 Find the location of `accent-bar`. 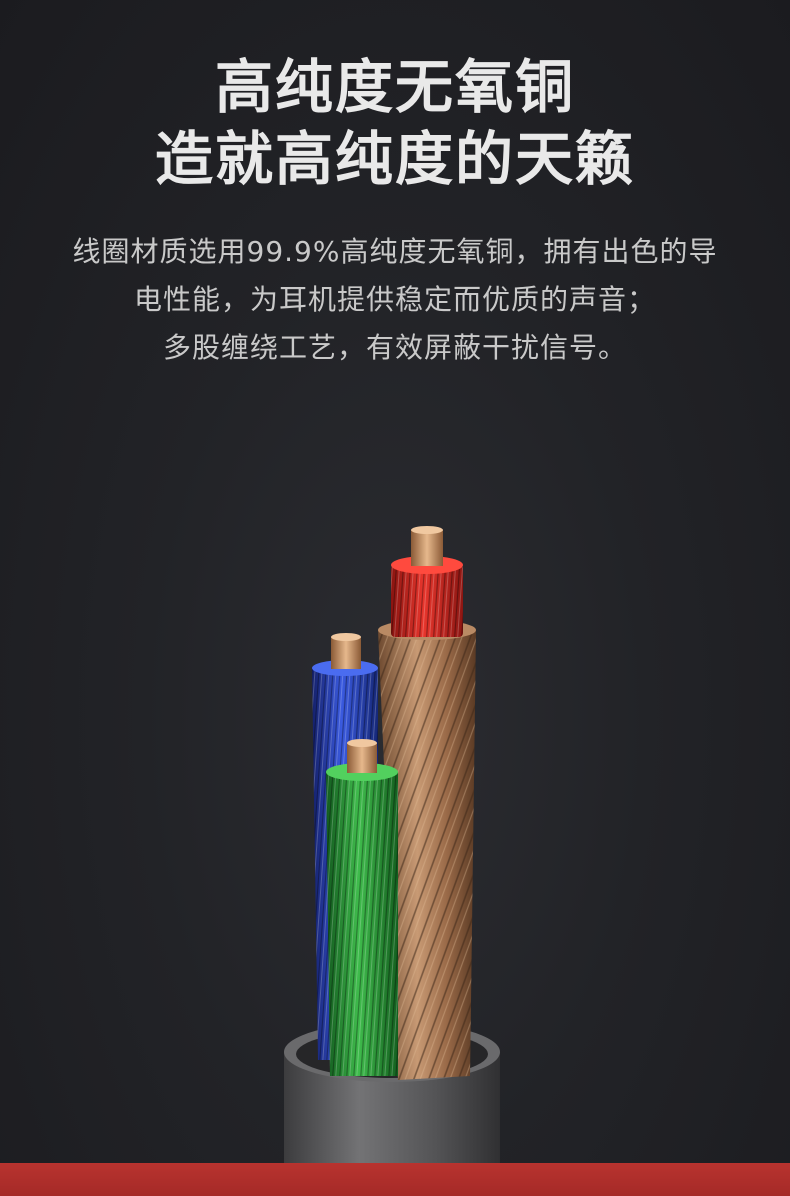

accent-bar is located at coordinates (395, 1179).